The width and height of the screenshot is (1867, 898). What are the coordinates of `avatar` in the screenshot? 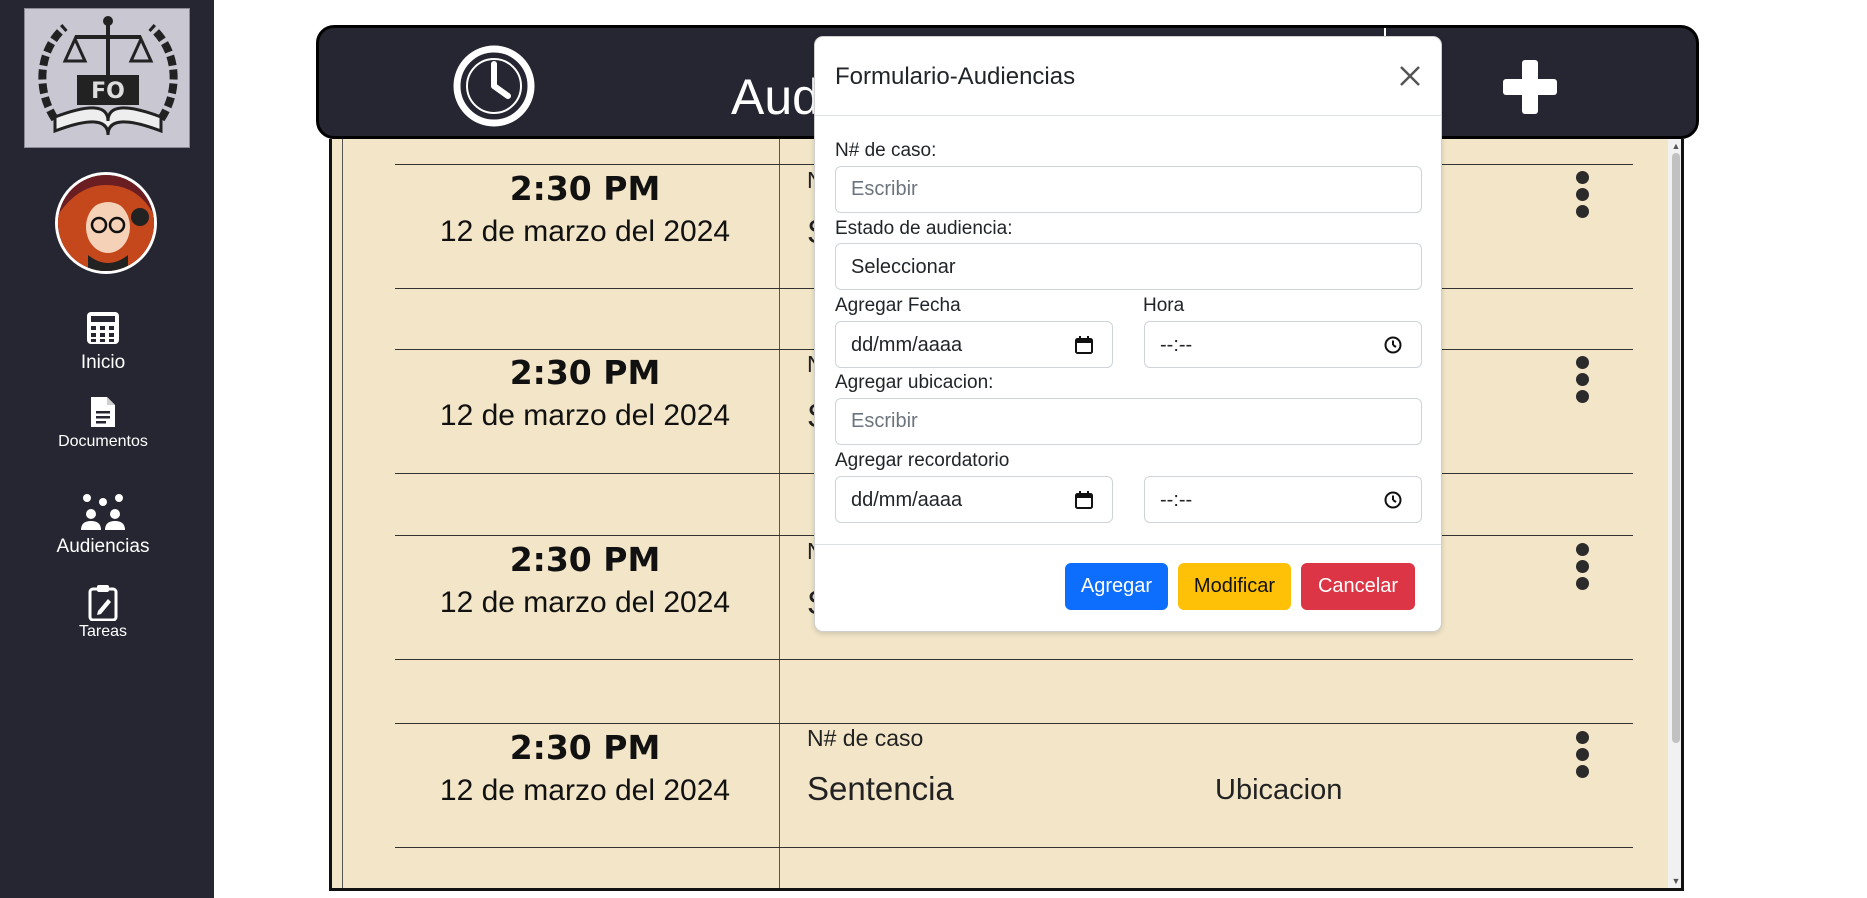 It's located at (106, 223).